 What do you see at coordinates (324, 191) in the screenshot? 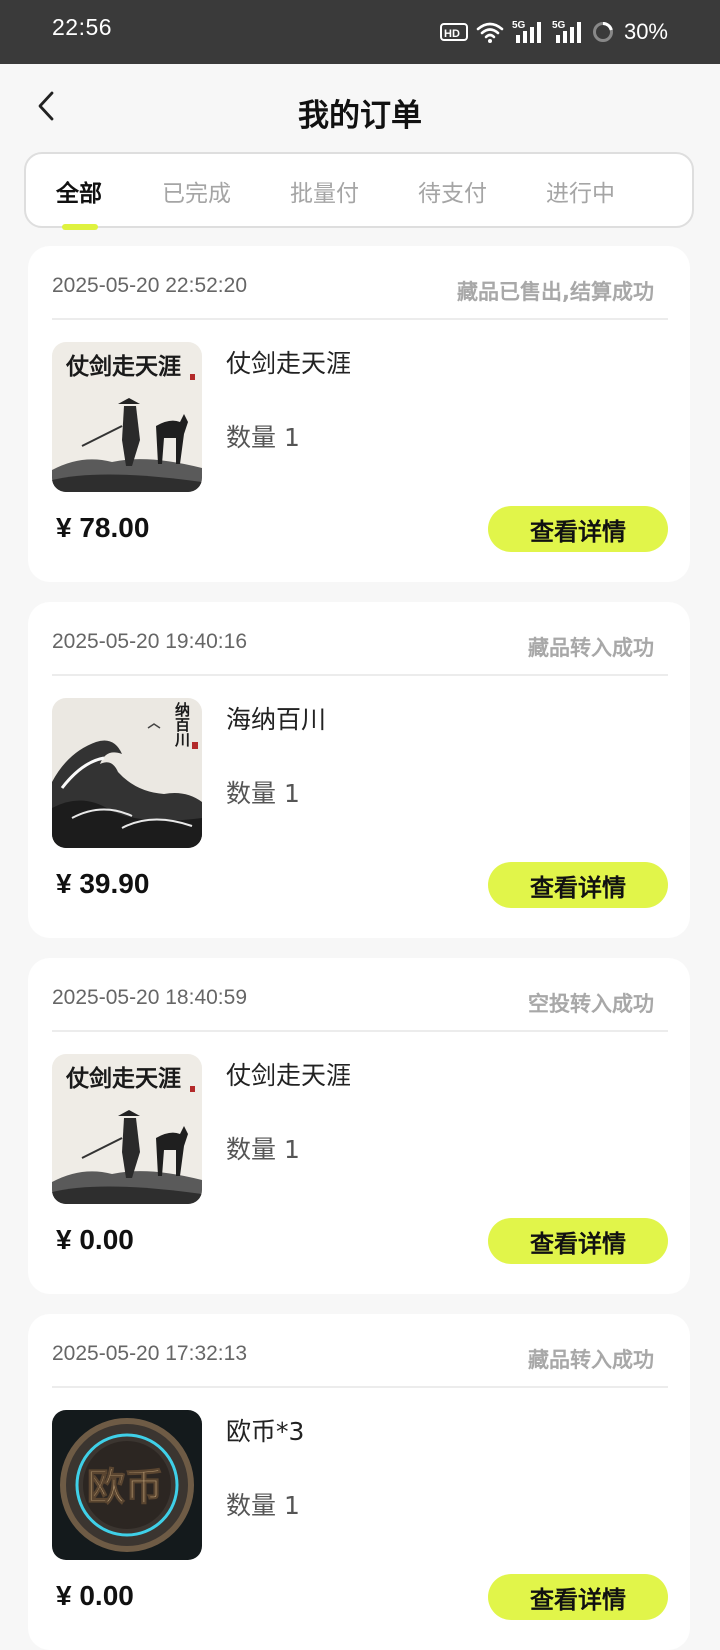
I see `tab-batch-pay: 批量付` at bounding box center [324, 191].